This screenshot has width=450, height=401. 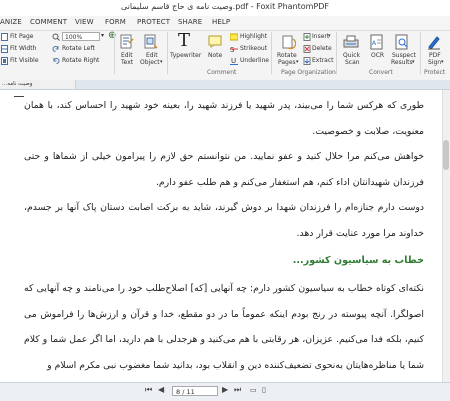 I want to click on suspect-results-icon, so click(x=401, y=42).